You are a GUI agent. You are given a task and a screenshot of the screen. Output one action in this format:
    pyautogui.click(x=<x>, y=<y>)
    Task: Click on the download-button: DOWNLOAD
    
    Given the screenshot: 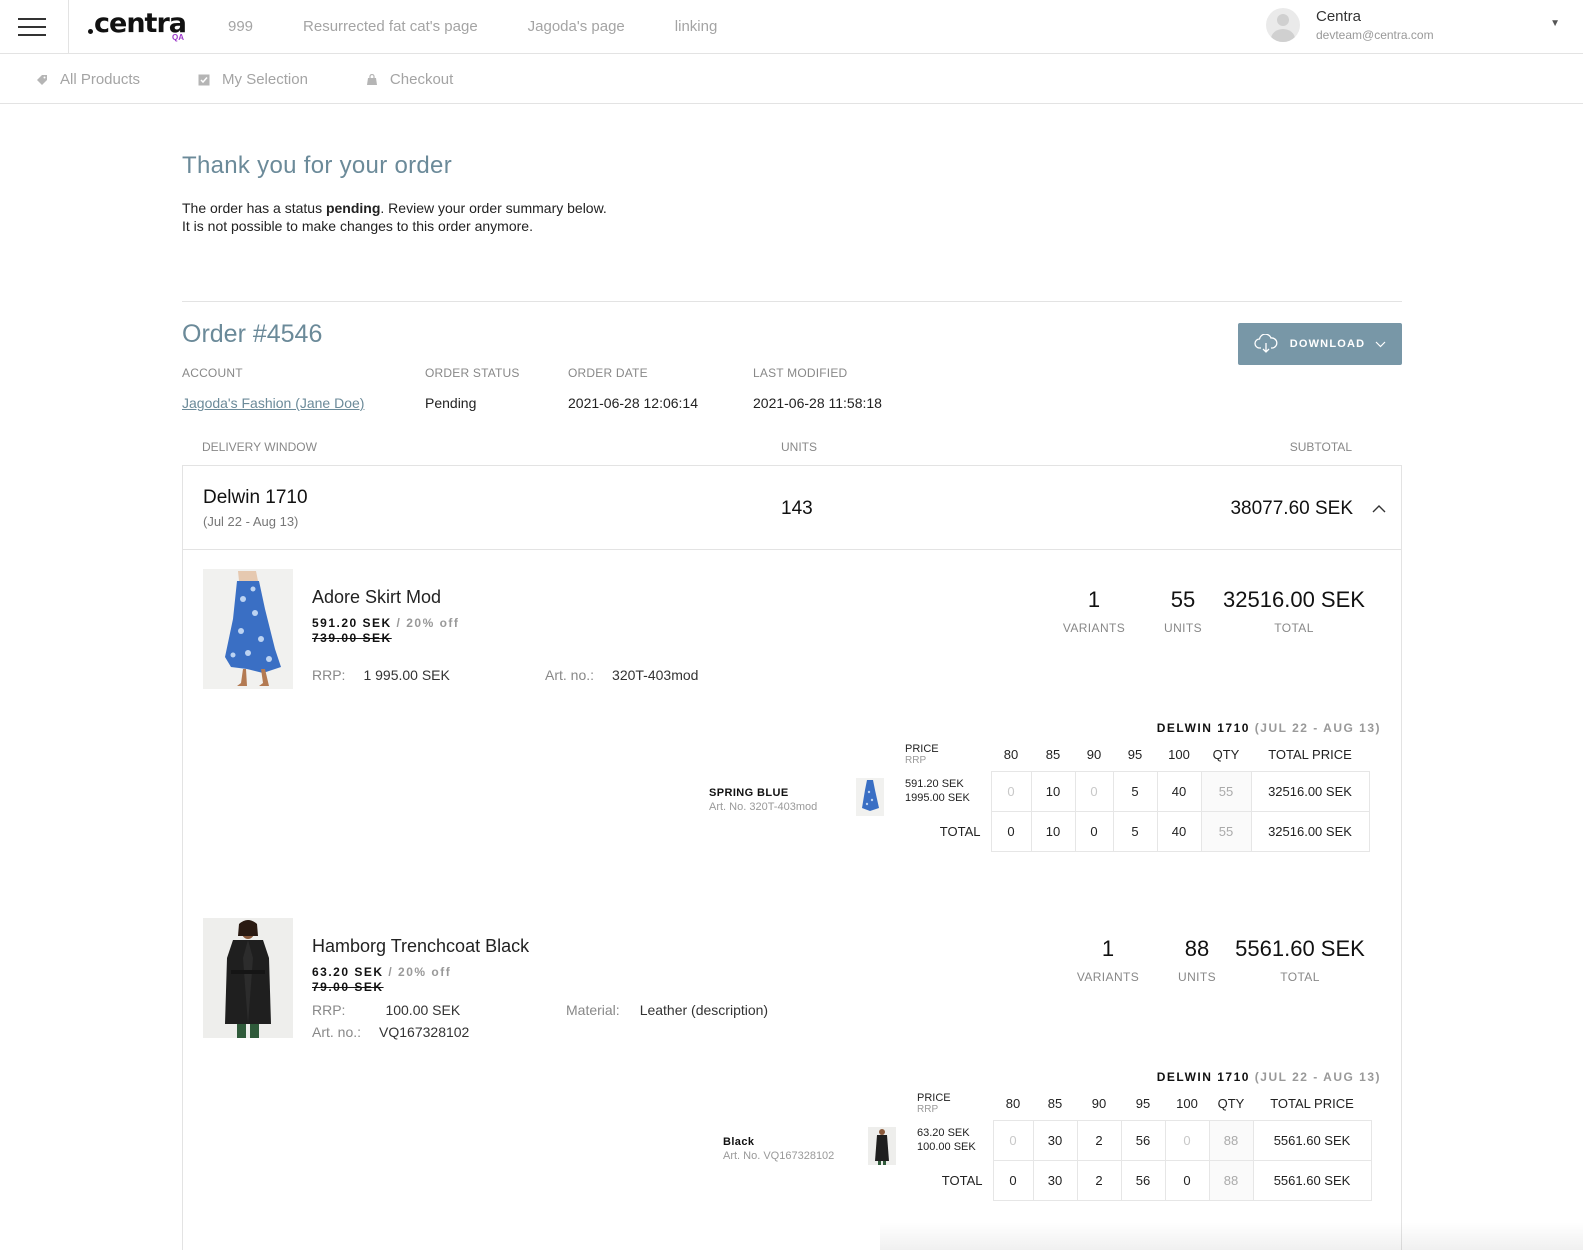 What is the action you would take?
    pyautogui.click(x=1320, y=344)
    